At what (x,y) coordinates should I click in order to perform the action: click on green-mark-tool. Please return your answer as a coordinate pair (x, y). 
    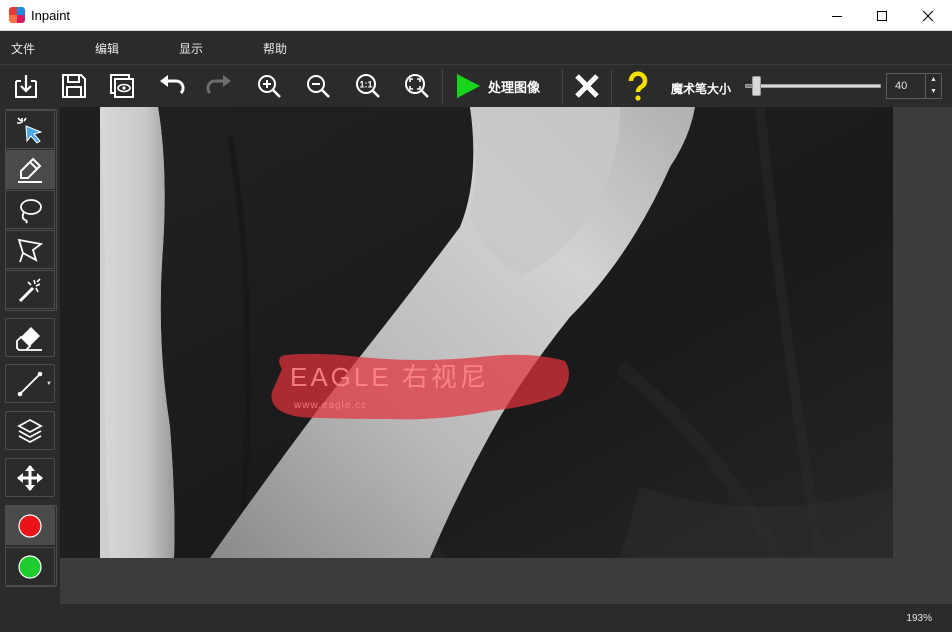
    Looking at the image, I should click on (30, 566).